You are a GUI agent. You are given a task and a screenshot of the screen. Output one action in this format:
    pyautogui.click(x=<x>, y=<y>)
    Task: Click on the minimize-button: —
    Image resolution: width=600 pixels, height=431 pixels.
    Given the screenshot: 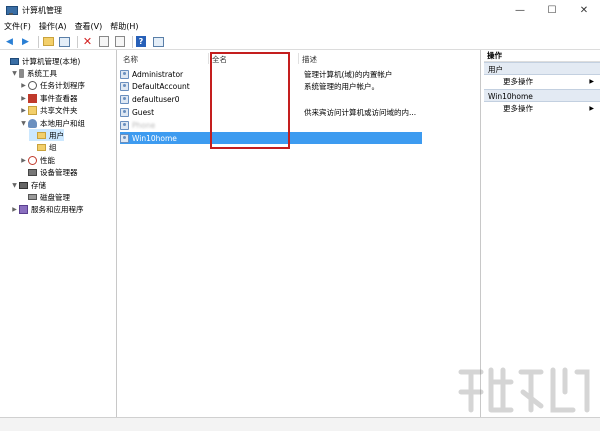 What is the action you would take?
    pyautogui.click(x=520, y=10)
    